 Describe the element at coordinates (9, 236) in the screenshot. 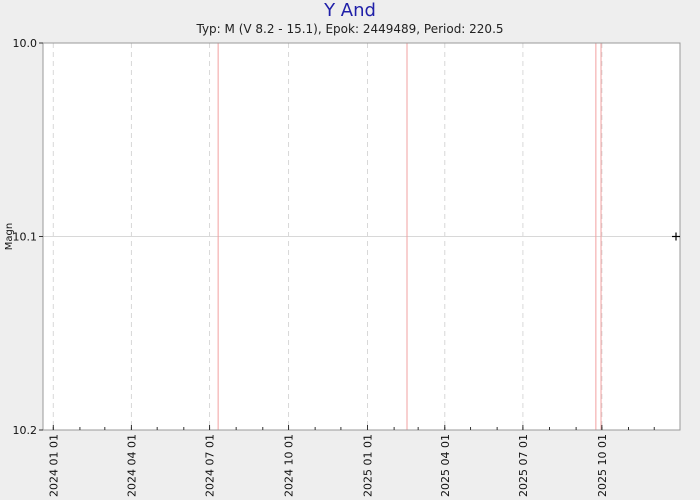

I see `y-axis-label: Magn` at that location.